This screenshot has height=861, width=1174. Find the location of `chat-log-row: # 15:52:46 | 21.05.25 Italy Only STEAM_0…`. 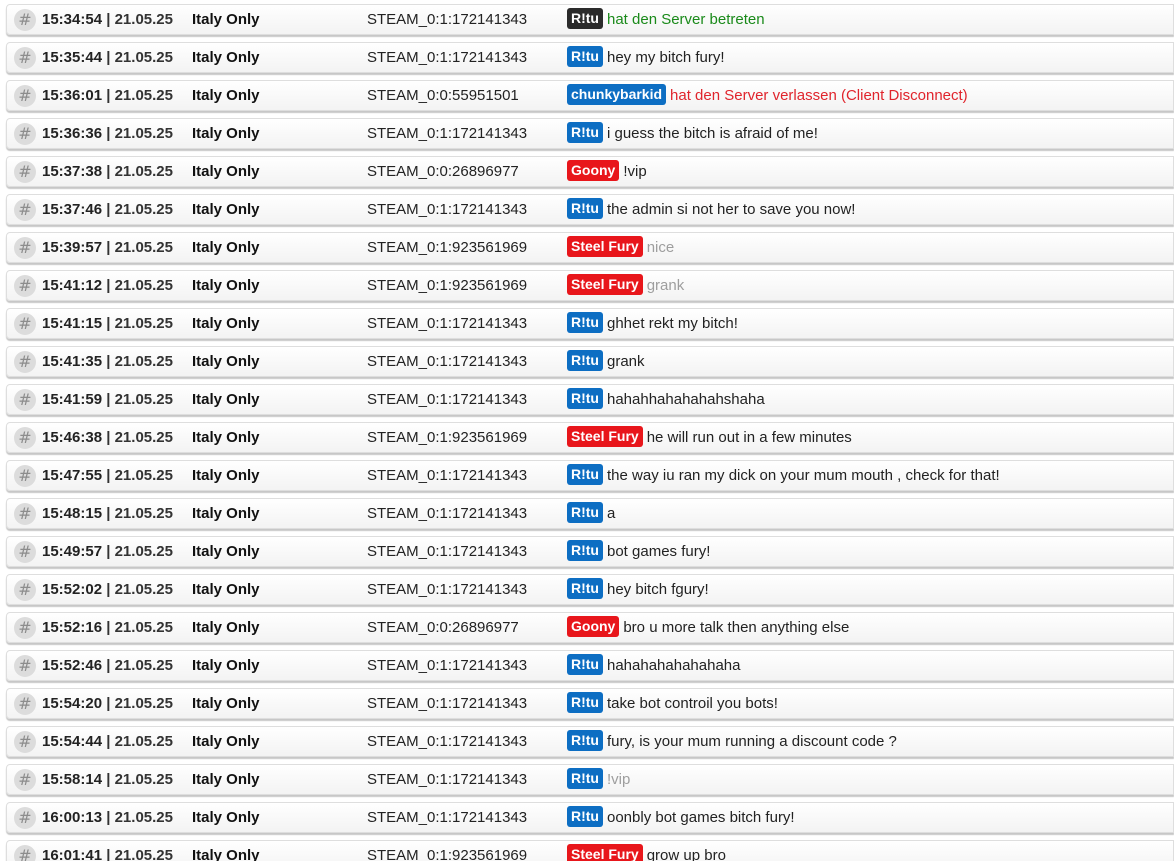

chat-log-row: # 15:52:46 | 21.05.25 Italy Only STEAM_0… is located at coordinates (590, 665).